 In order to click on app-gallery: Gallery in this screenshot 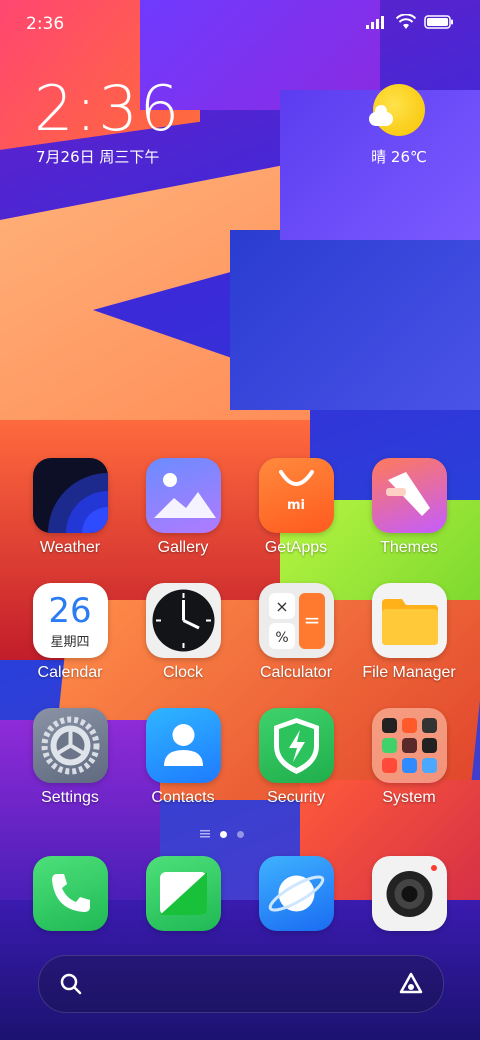, I will do `click(183, 507)`.